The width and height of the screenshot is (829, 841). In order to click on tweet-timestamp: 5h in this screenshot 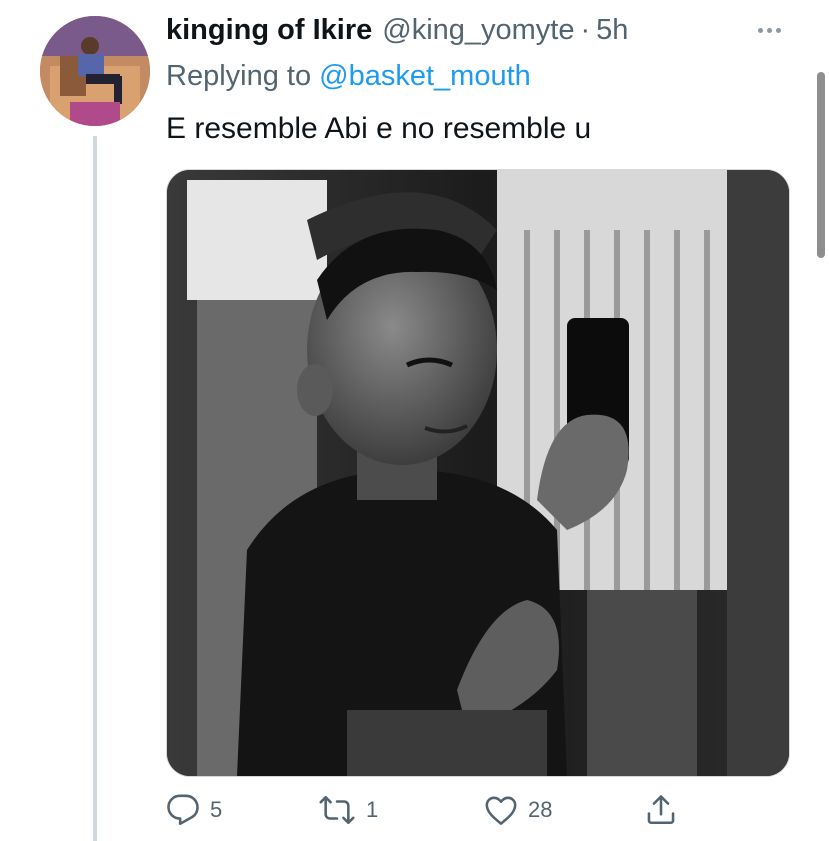, I will do `click(612, 30)`.